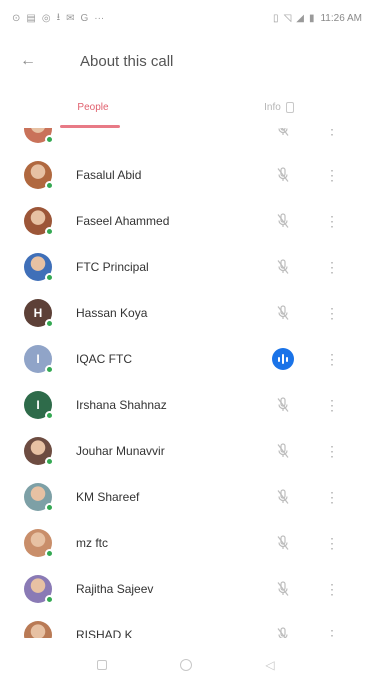 Image resolution: width=372 pixels, height=685 pixels. Describe the element at coordinates (186, 625) in the screenshot. I see `participant-row: RISHAD K ⋮` at that location.